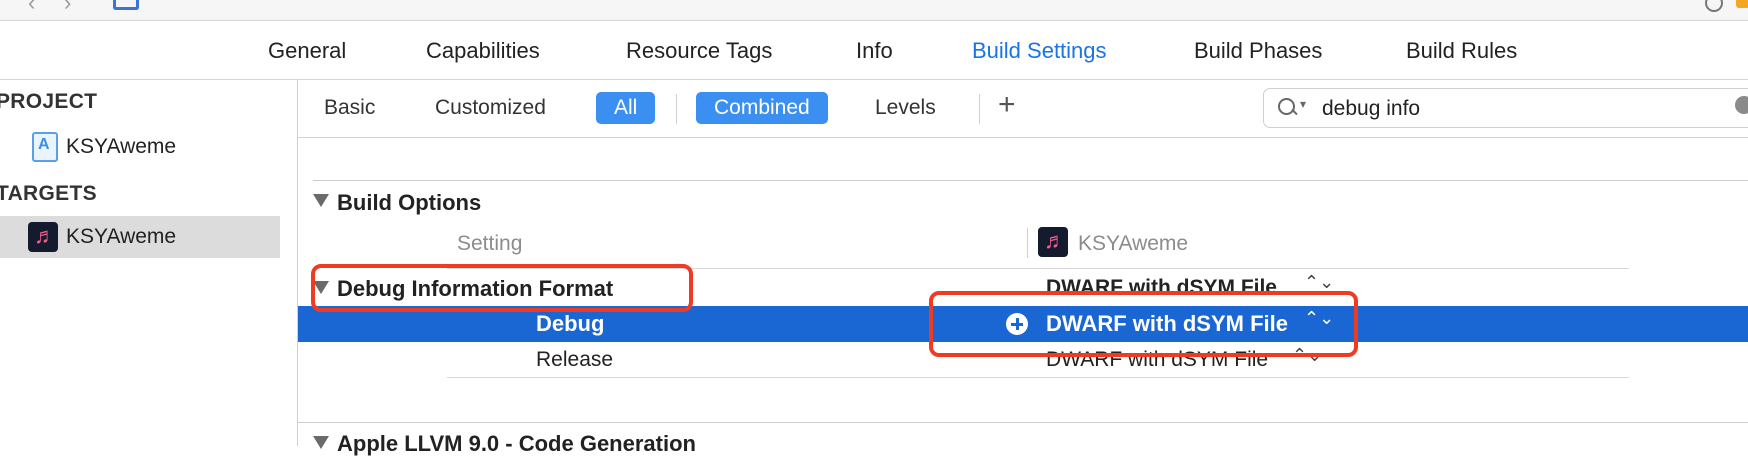  What do you see at coordinates (121, 146) in the screenshot?
I see `project-name: KSYAweme` at bounding box center [121, 146].